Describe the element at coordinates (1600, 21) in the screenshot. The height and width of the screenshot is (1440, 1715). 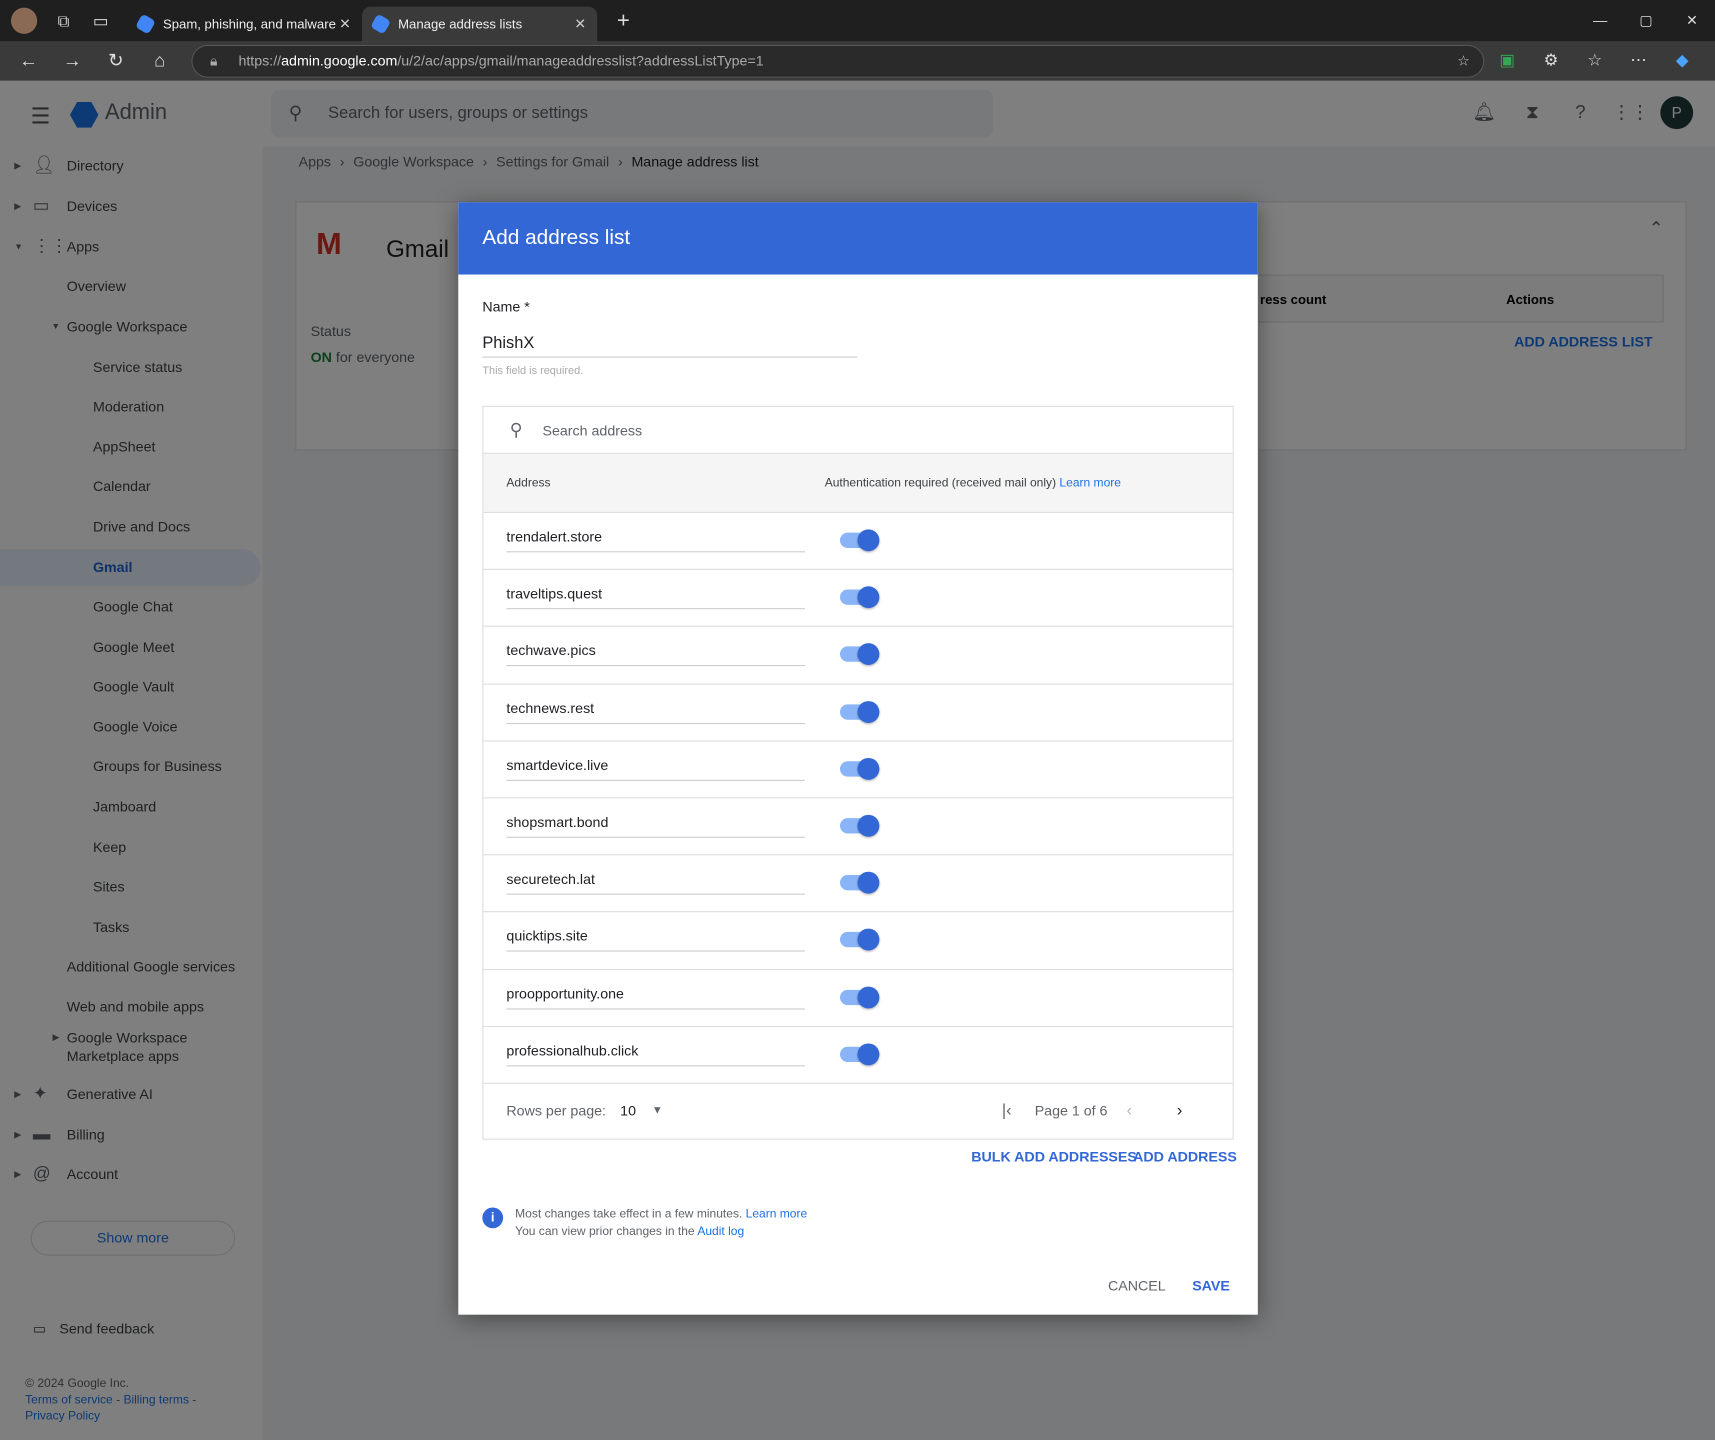
I see `minimize-icon: —` at that location.